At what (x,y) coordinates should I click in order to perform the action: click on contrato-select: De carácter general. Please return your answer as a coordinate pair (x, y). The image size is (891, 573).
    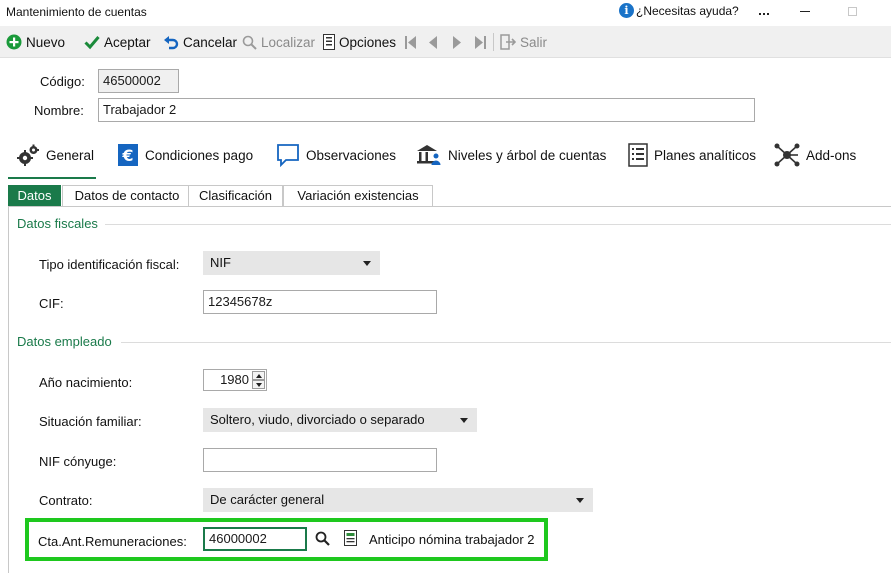
    Looking at the image, I should click on (398, 500).